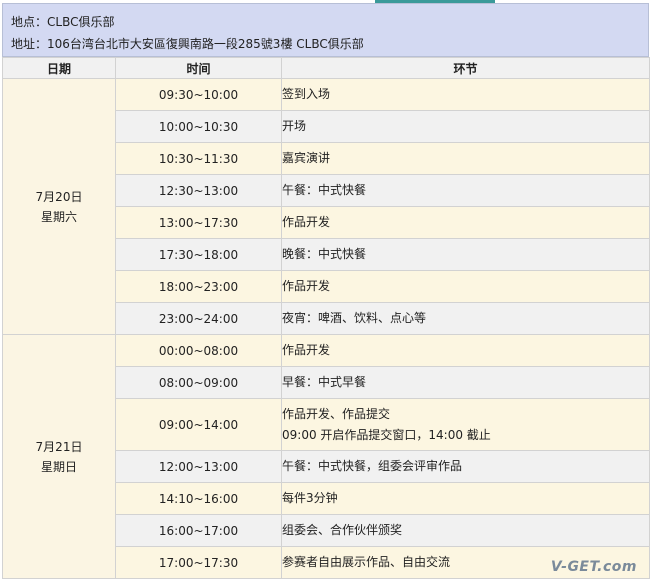 The width and height of the screenshot is (651, 581). What do you see at coordinates (198, 158) in the screenshot?
I see `time-cell: 10:30~11:30` at bounding box center [198, 158].